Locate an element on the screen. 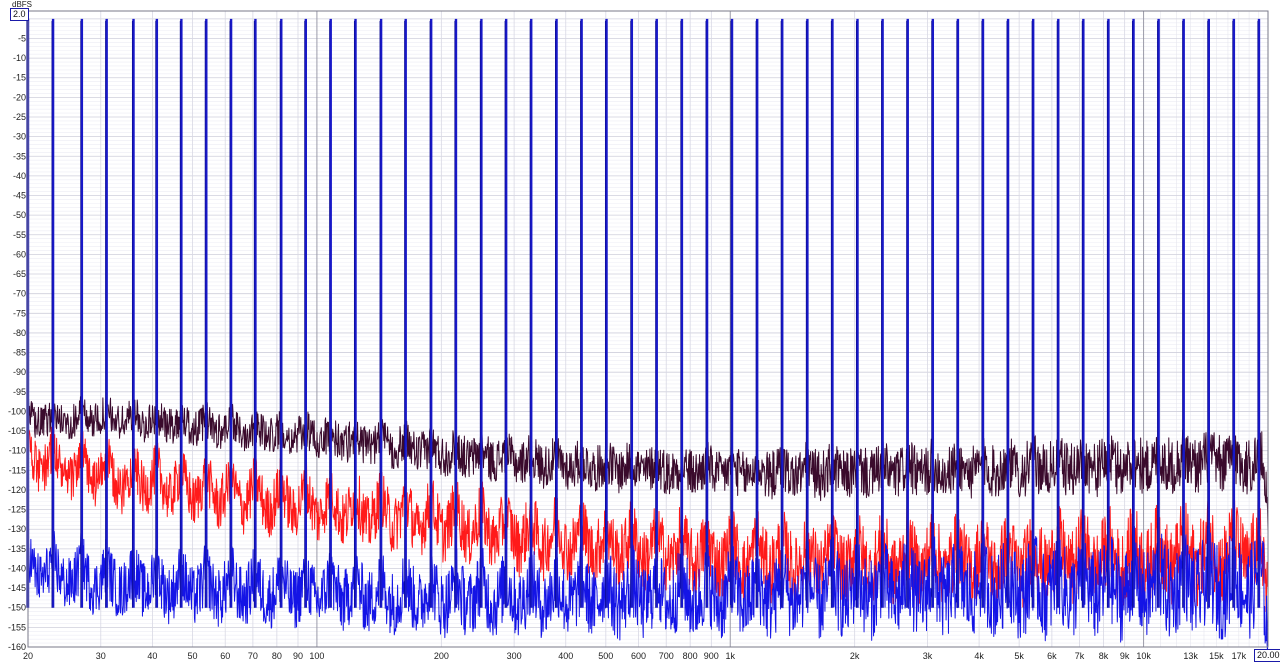 This screenshot has width=1280, height=663. y-tick-label: -35 is located at coordinates (19, 156).